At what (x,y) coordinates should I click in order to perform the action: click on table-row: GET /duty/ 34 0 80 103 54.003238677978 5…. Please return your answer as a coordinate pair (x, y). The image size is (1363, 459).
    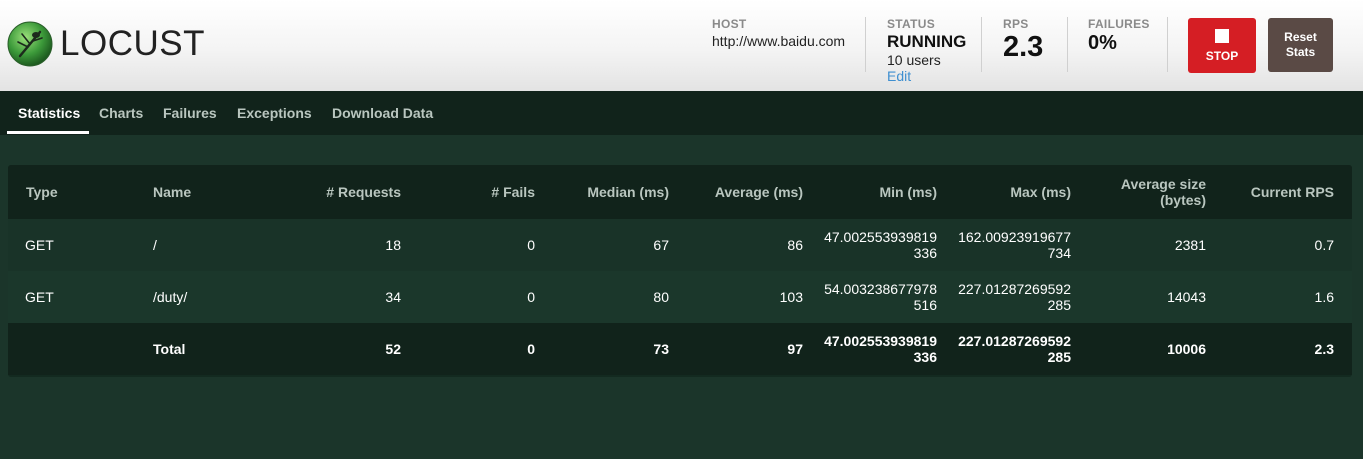
    Looking at the image, I should click on (680, 297).